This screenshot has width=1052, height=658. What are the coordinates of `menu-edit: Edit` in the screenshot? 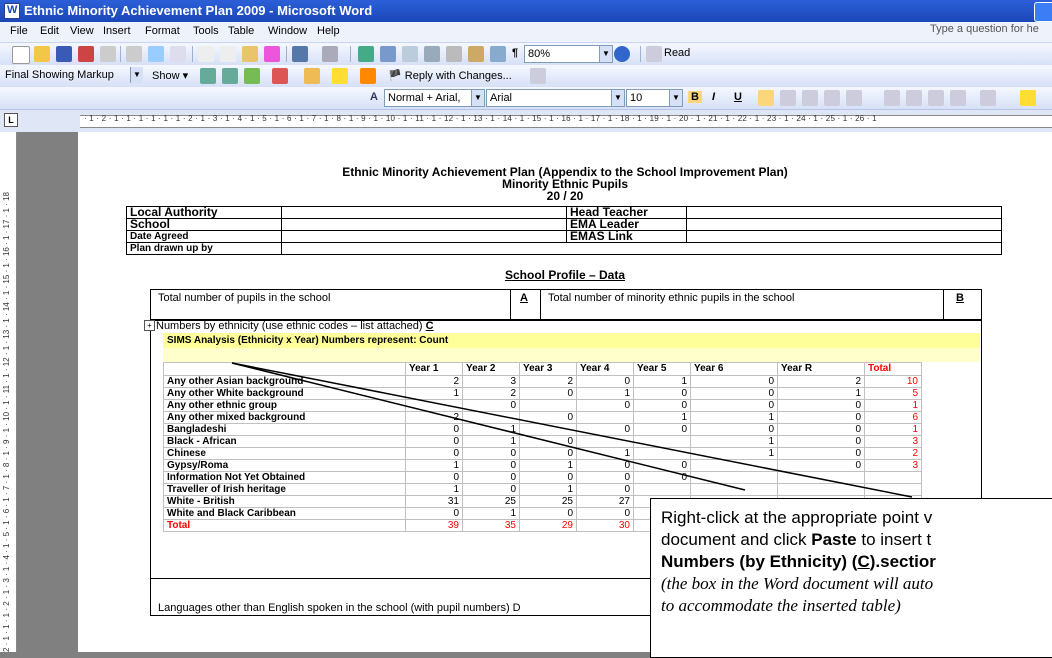 It's located at (49, 31).